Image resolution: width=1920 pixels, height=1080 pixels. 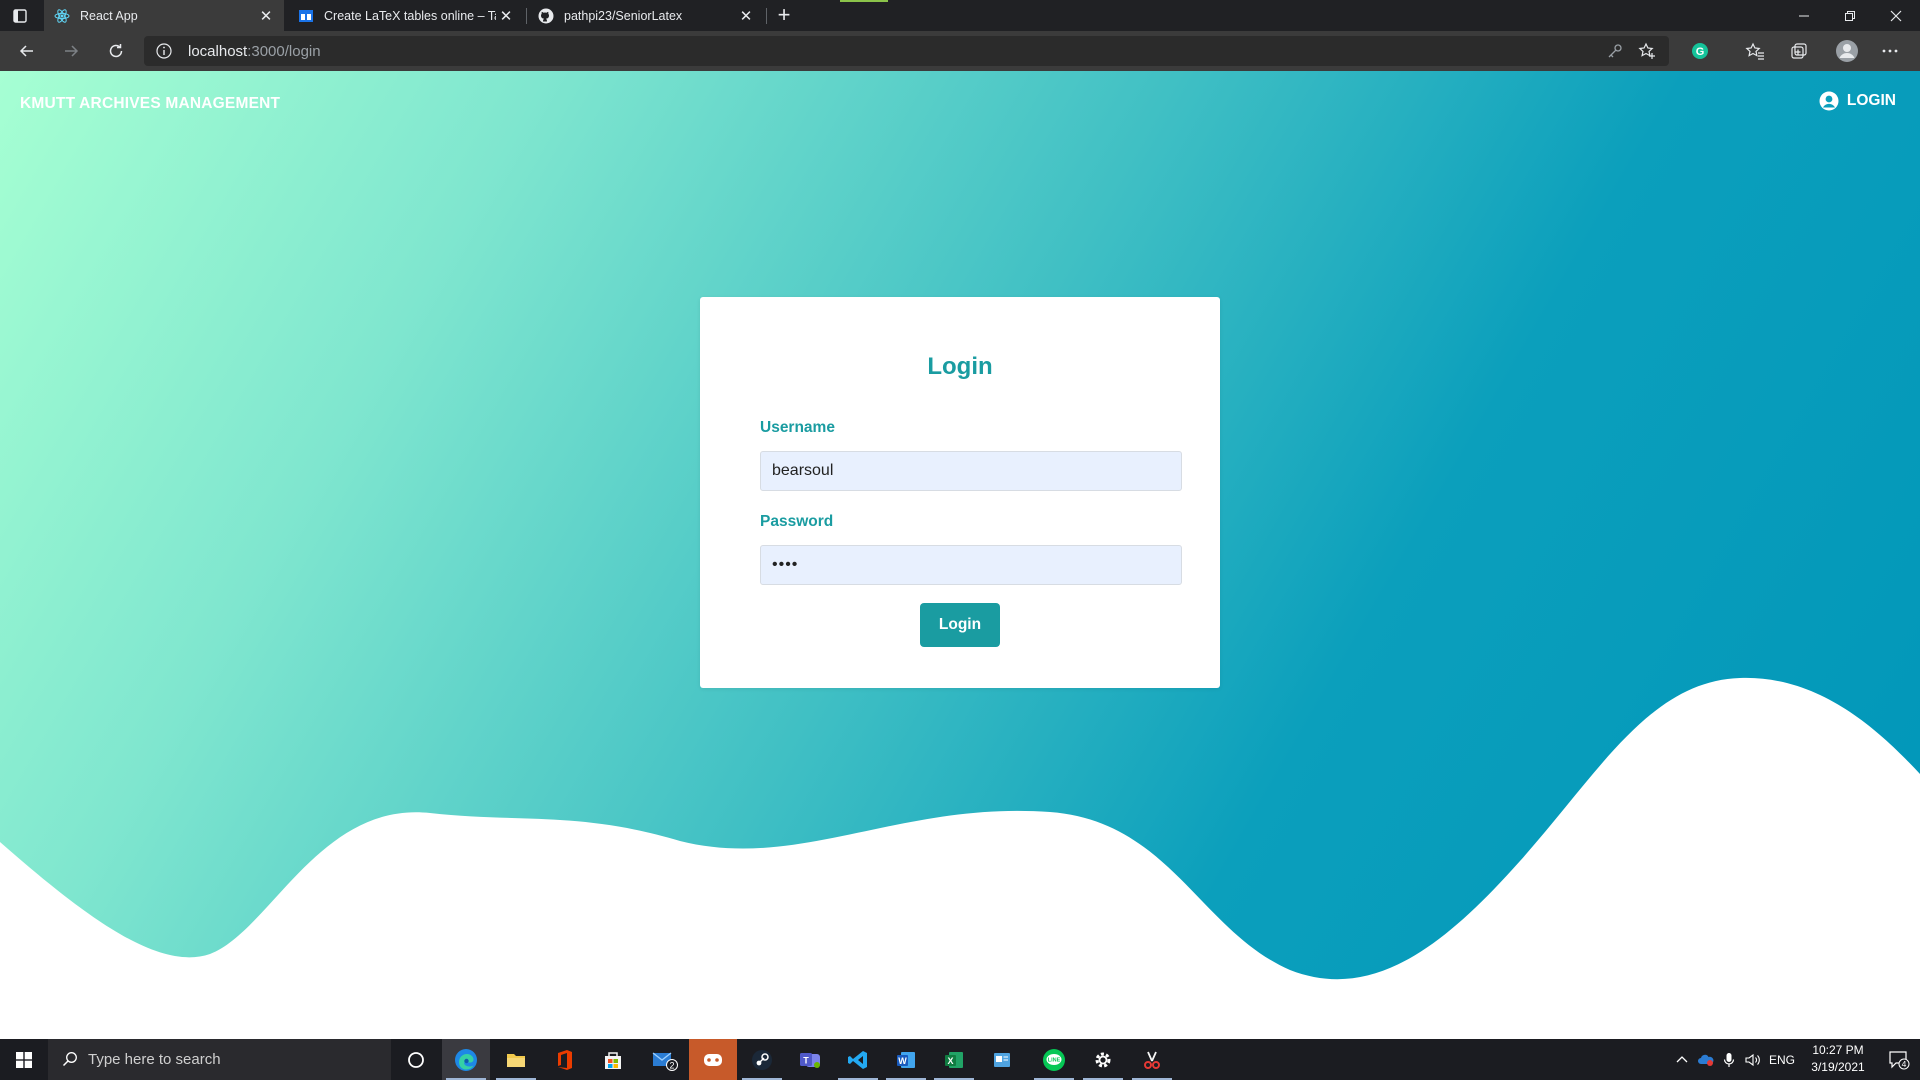 I want to click on app-brand: KMUTT ARCHIVES MANAGEMENT, so click(x=150, y=104).